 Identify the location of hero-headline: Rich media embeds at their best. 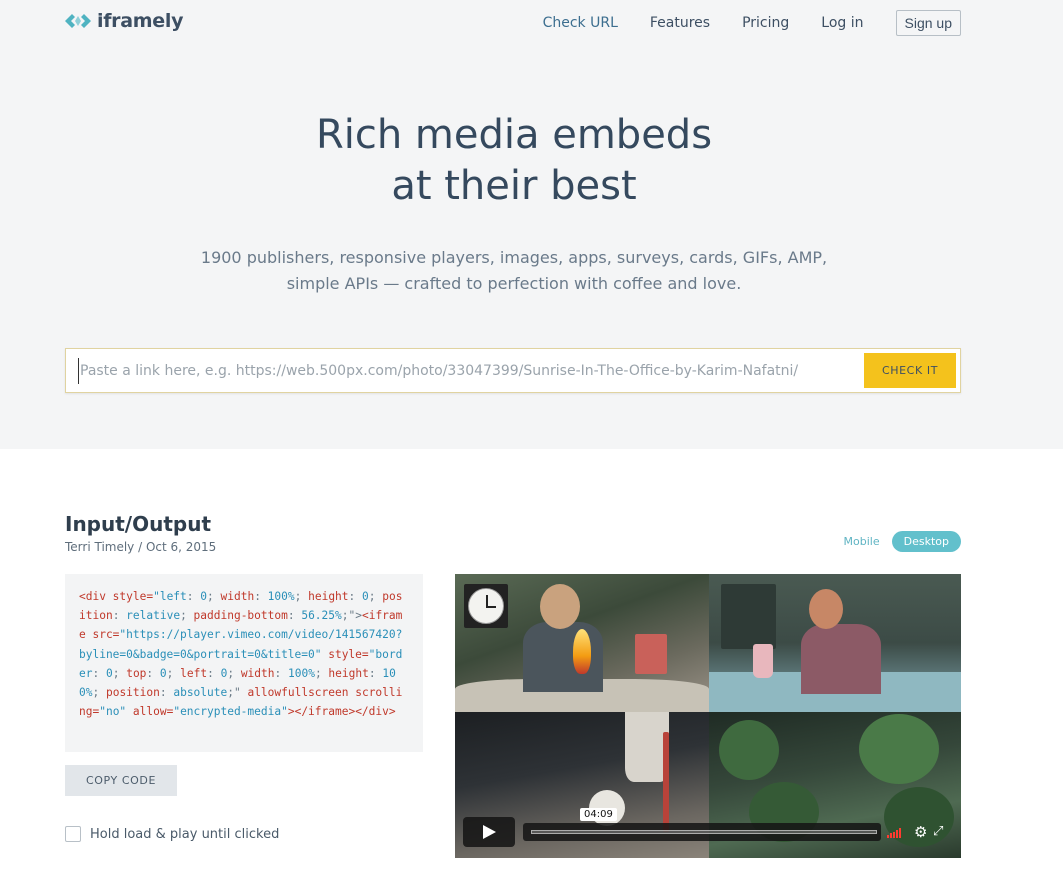
(514, 161).